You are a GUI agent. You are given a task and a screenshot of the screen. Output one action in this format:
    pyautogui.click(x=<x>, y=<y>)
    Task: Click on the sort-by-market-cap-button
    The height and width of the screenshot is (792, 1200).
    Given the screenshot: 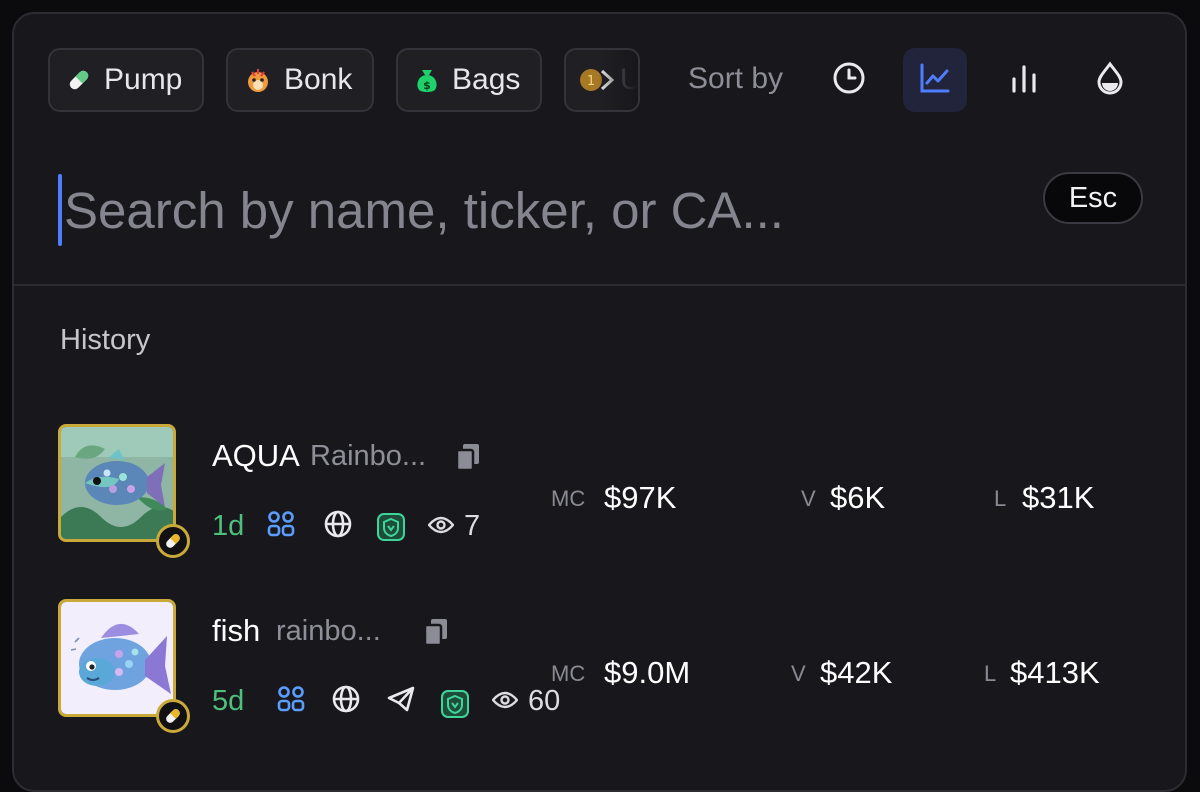 What is the action you would take?
    pyautogui.click(x=935, y=80)
    